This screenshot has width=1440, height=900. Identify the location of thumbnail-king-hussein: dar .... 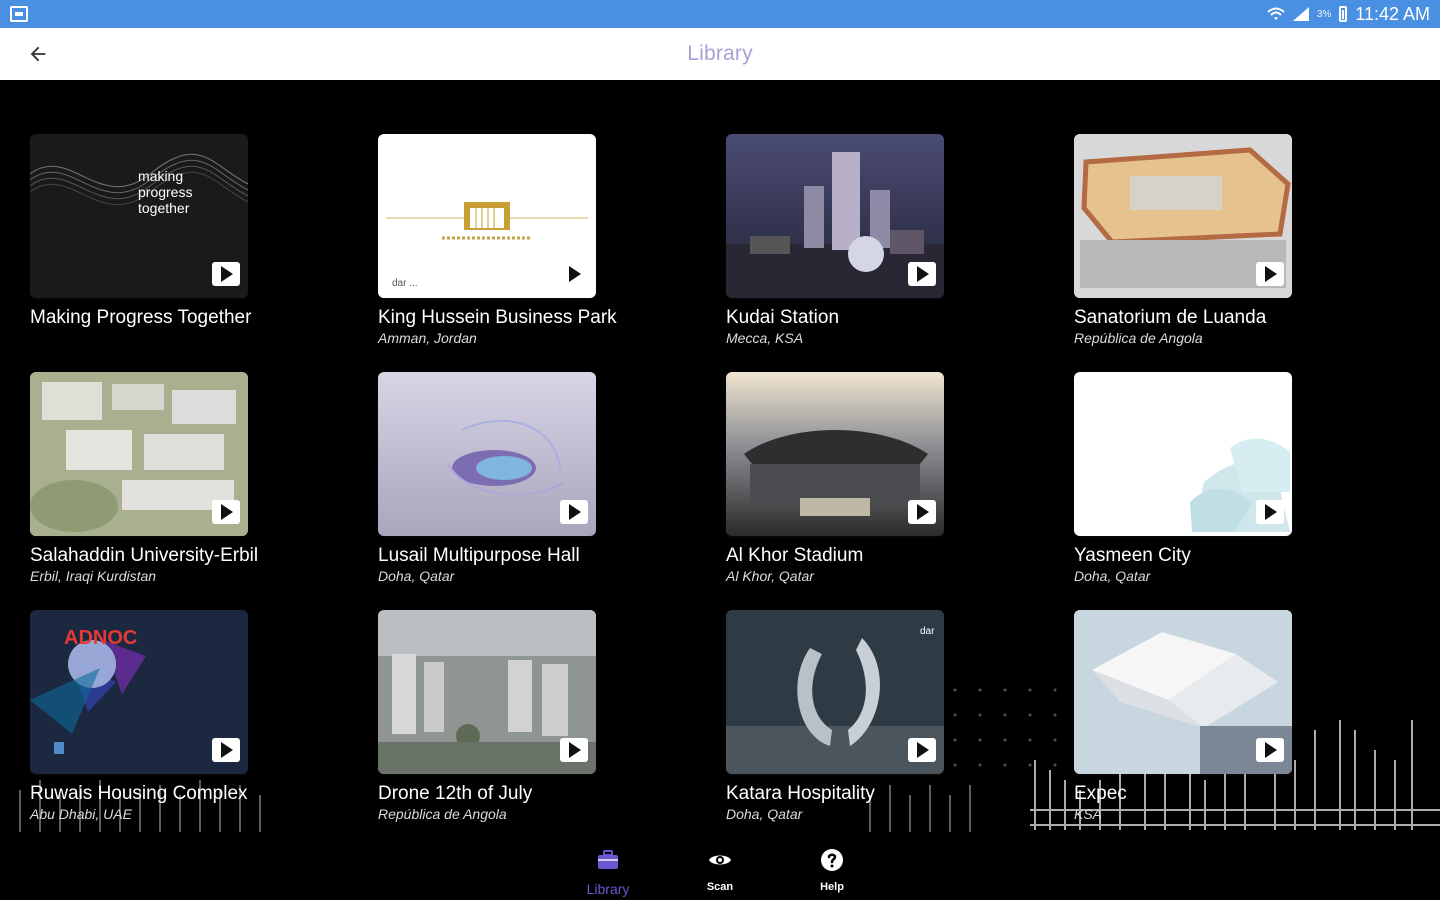
(487, 216).